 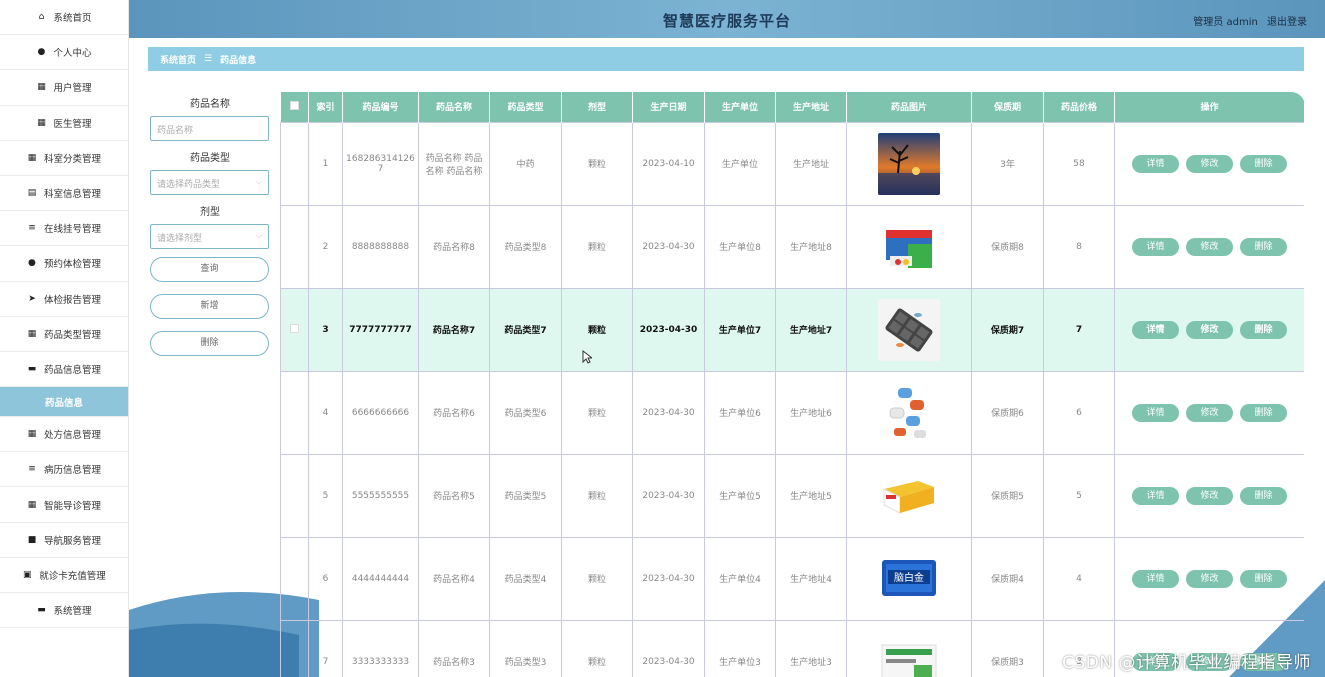 I want to click on cell-name: 药品名称3, so click(x=454, y=648).